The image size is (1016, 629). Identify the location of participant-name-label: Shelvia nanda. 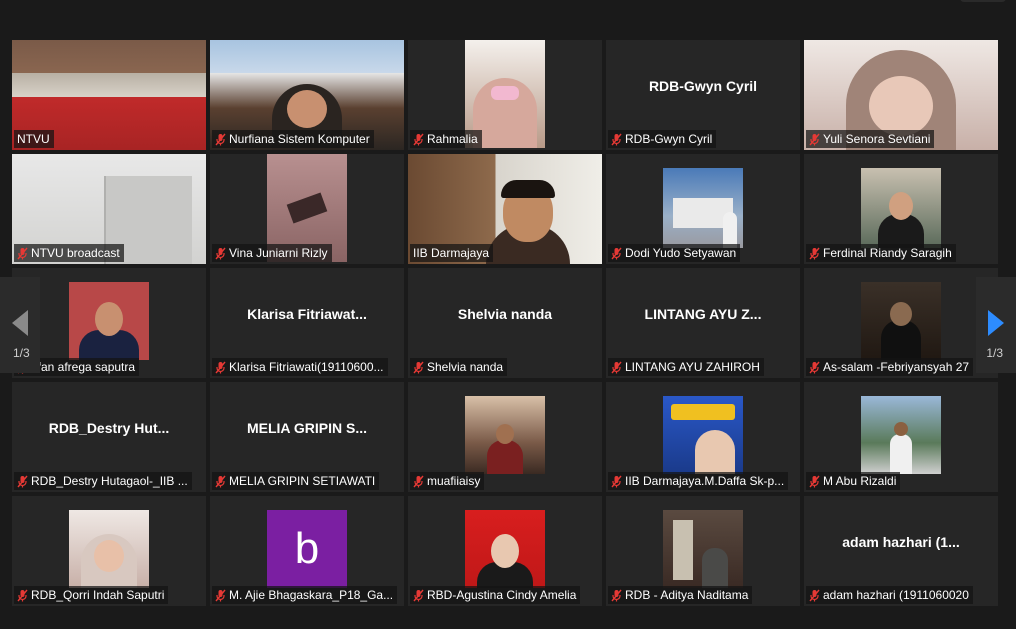
(459, 367).